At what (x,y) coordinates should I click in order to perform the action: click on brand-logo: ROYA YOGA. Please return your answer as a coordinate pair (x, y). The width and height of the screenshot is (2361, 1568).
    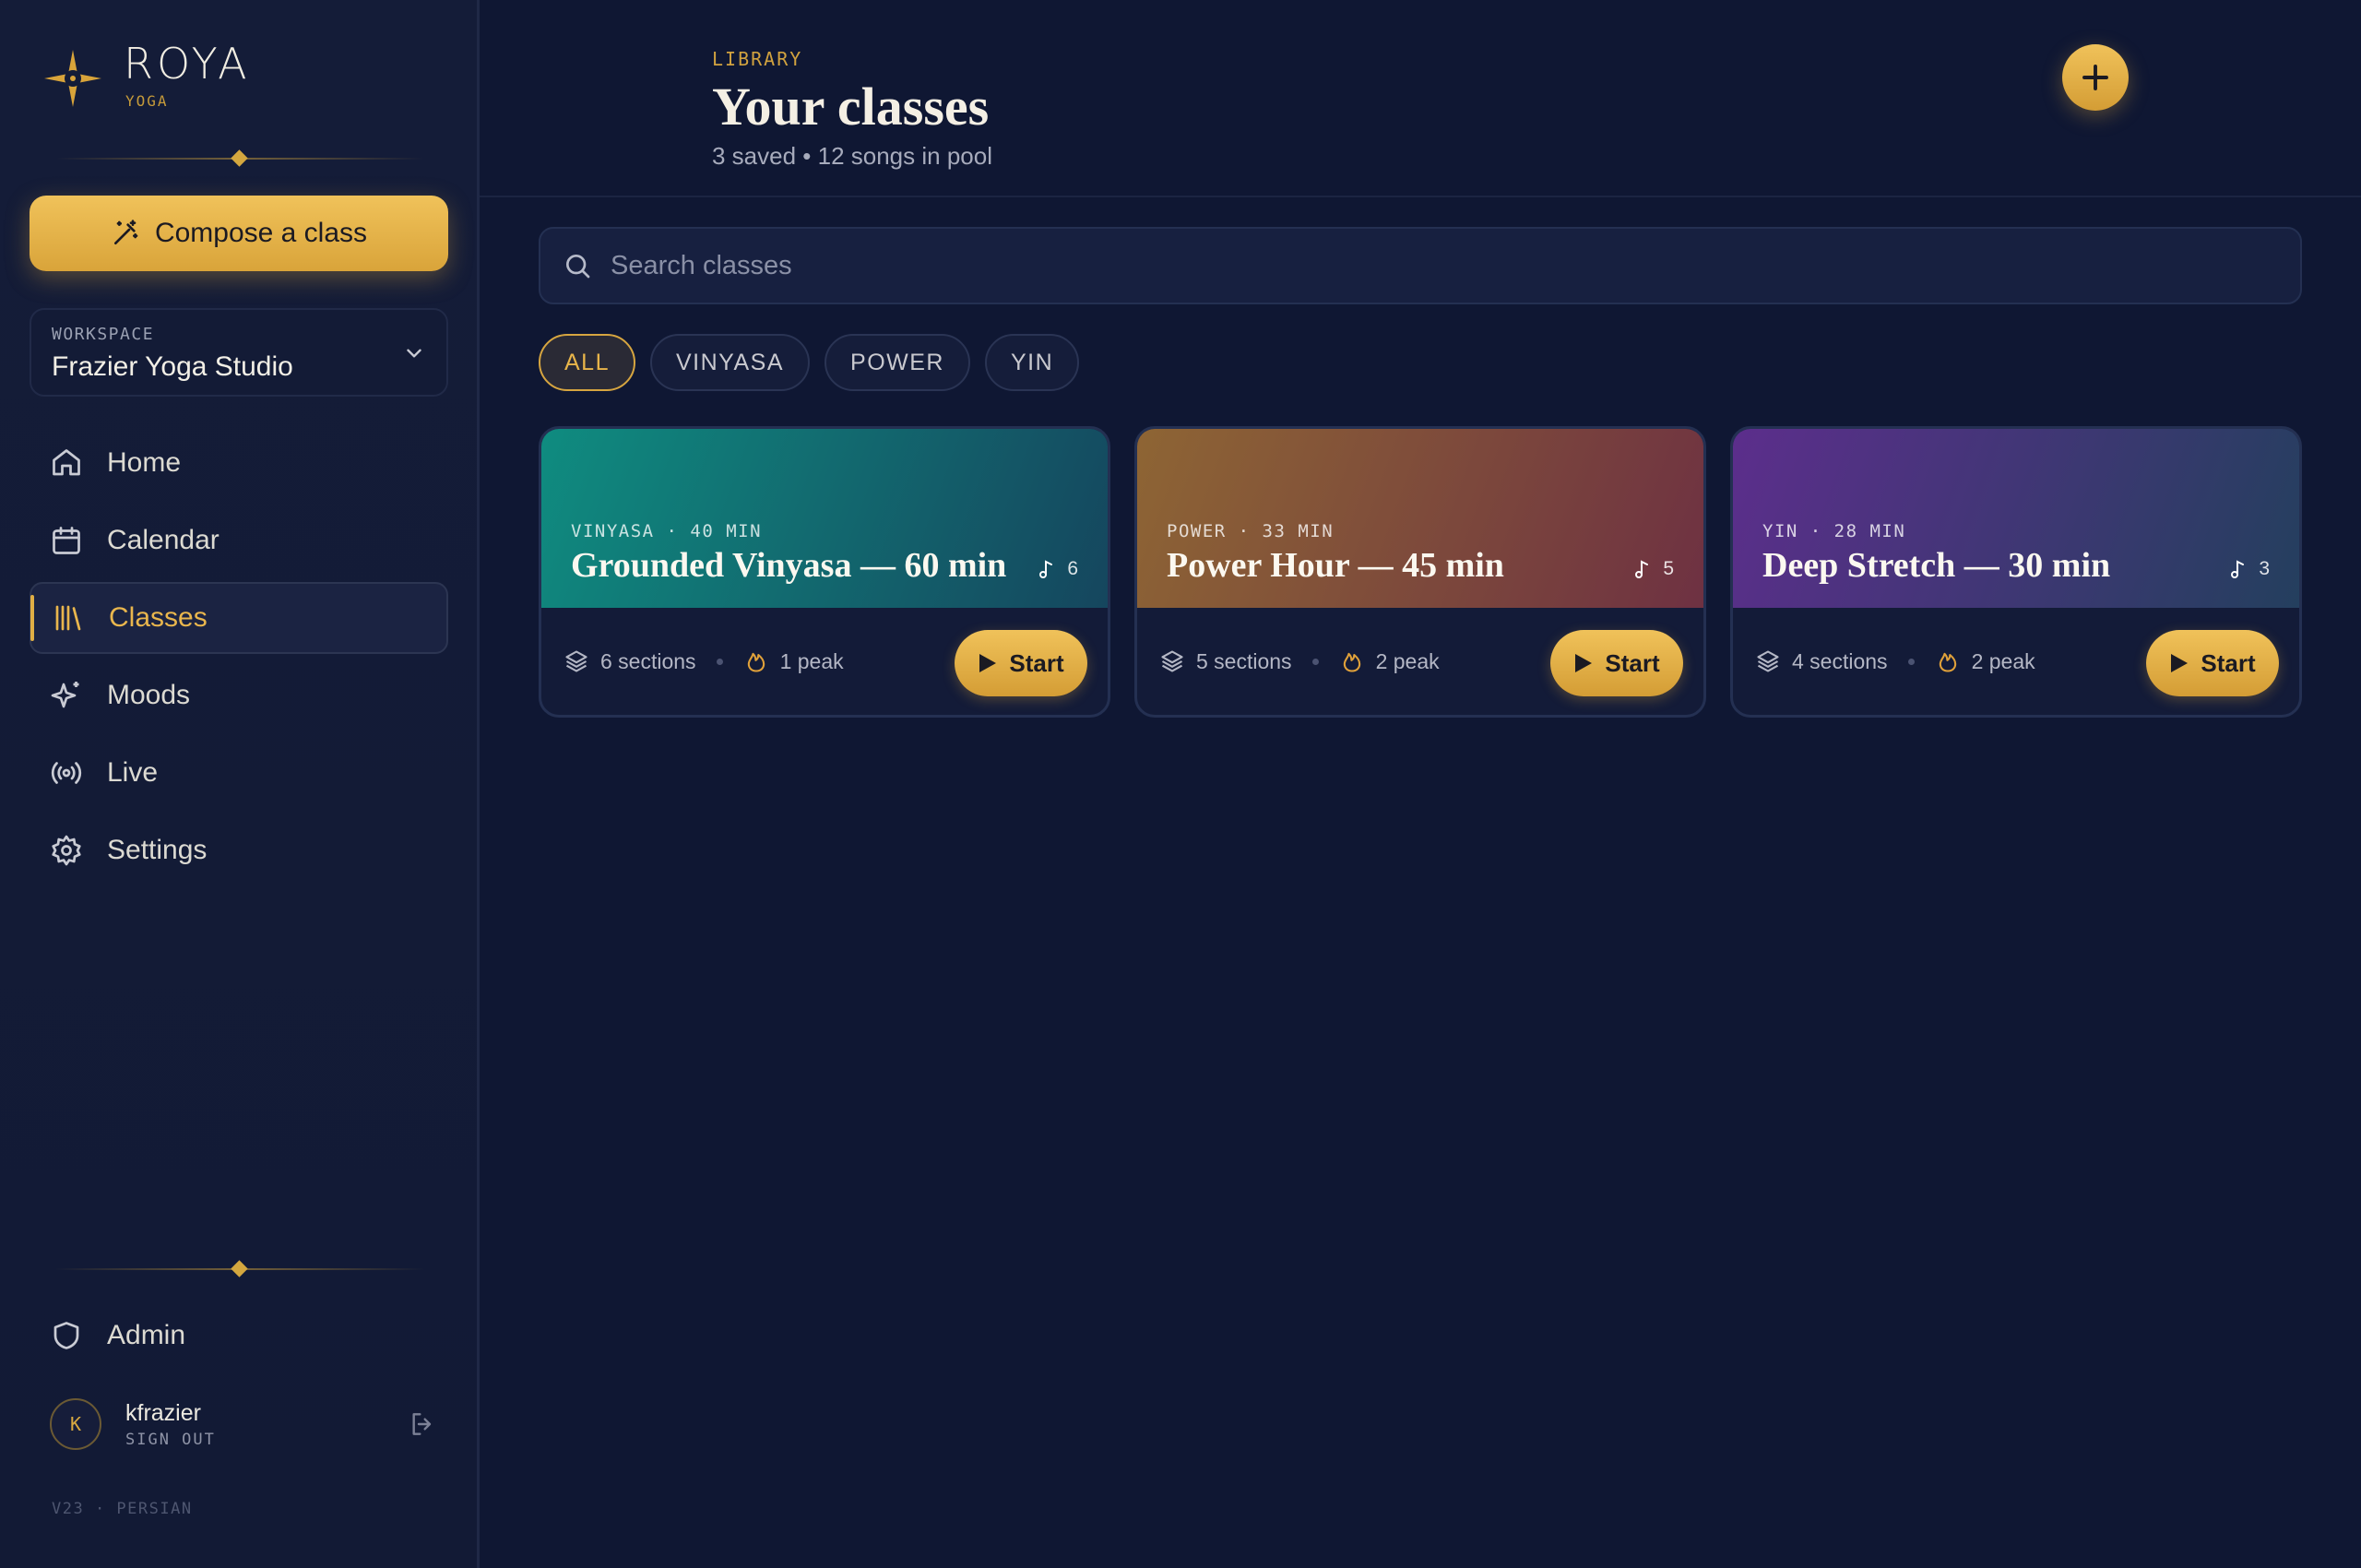
    Looking at the image, I should click on (147, 76).